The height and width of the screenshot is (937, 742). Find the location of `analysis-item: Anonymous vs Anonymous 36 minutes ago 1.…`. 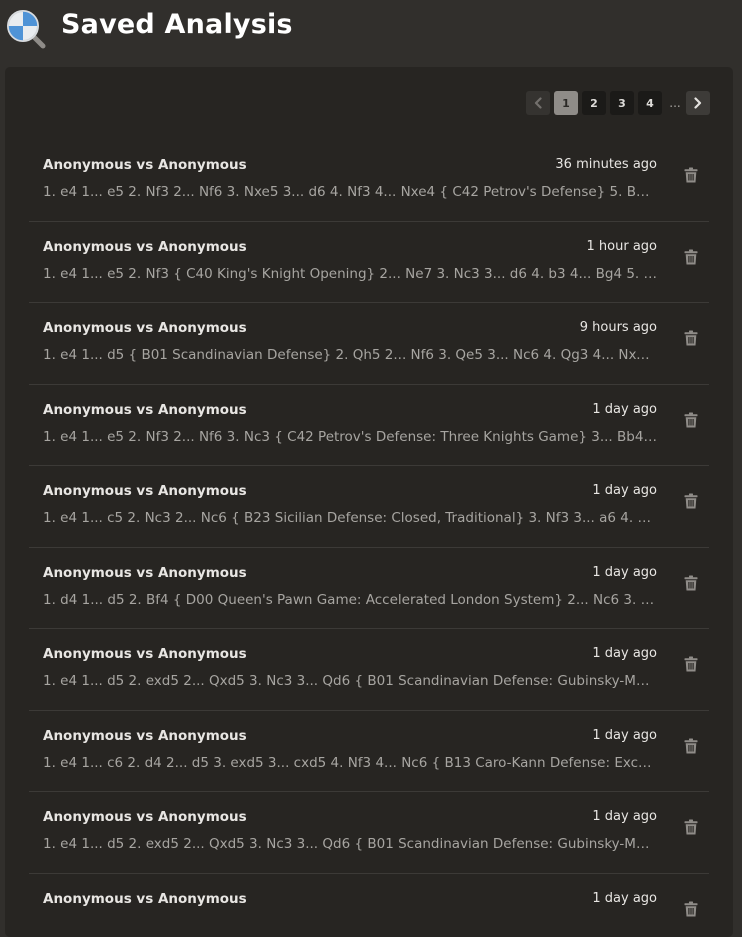

analysis-item: Anonymous vs Anonymous 36 minutes ago 1.… is located at coordinates (369, 181).